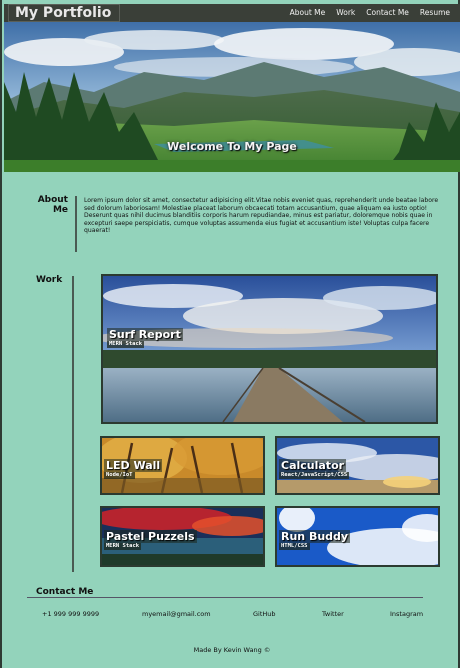 Image resolution: width=460 pixels, height=668 pixels. What do you see at coordinates (333, 614) in the screenshot?
I see `contact-twitter-link: Twitter` at bounding box center [333, 614].